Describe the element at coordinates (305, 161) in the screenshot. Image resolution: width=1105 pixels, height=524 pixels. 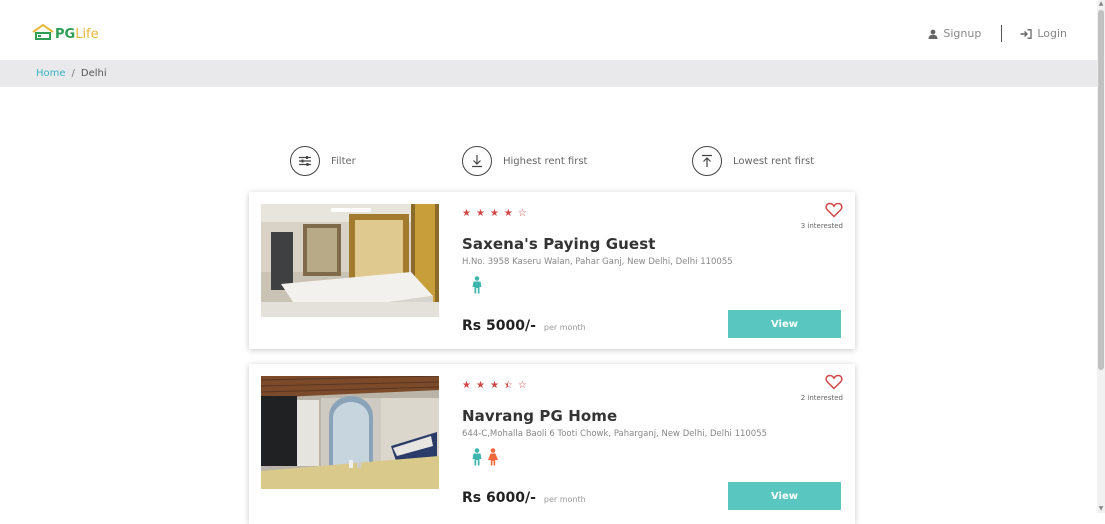
I see `filter-icon` at that location.